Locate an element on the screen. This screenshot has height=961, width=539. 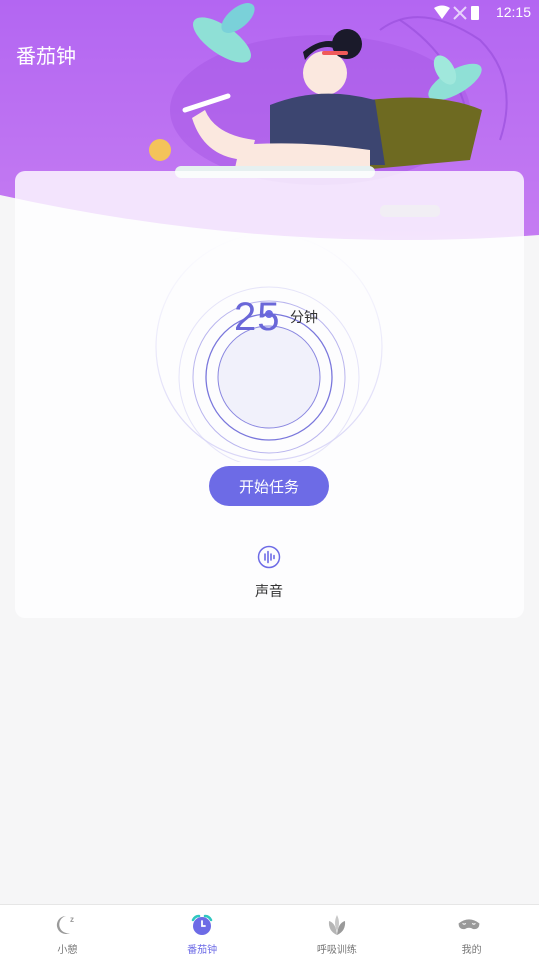
sound-label: 声音 is located at coordinates (269, 592).